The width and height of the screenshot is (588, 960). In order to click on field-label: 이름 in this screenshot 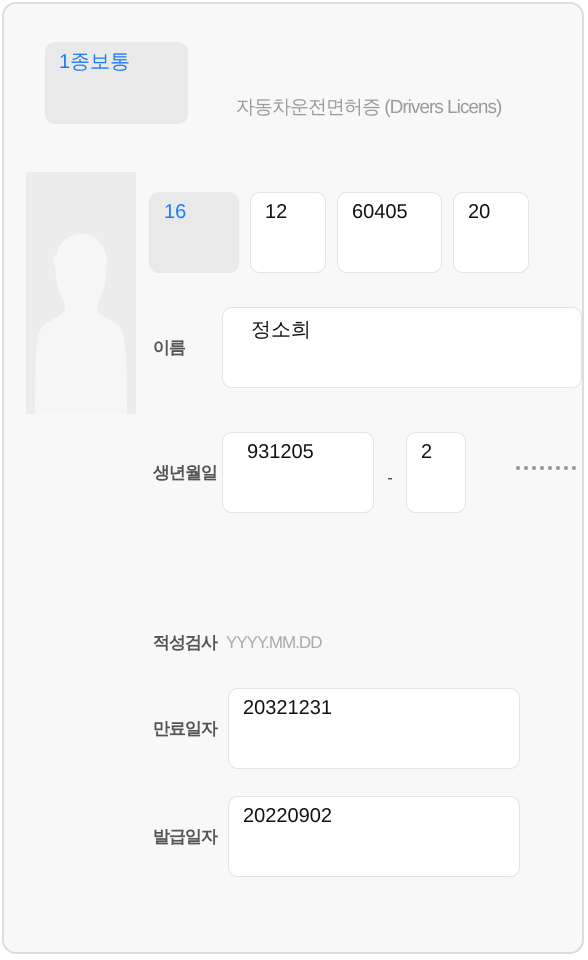, I will do `click(169, 348)`.